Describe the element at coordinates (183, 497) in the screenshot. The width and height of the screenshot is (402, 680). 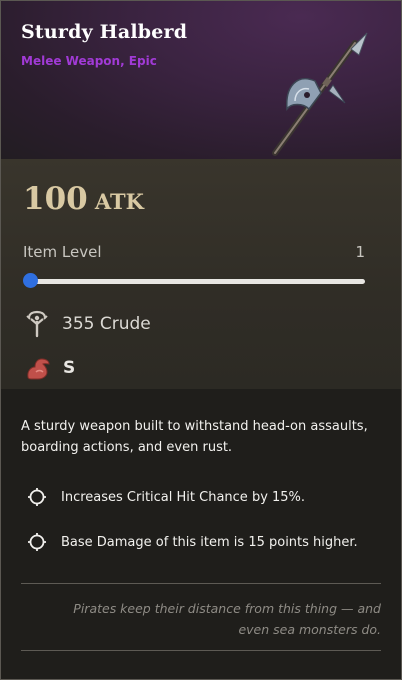
I see `effect-text: Increases Critical Hit Chance by 15%.` at that location.